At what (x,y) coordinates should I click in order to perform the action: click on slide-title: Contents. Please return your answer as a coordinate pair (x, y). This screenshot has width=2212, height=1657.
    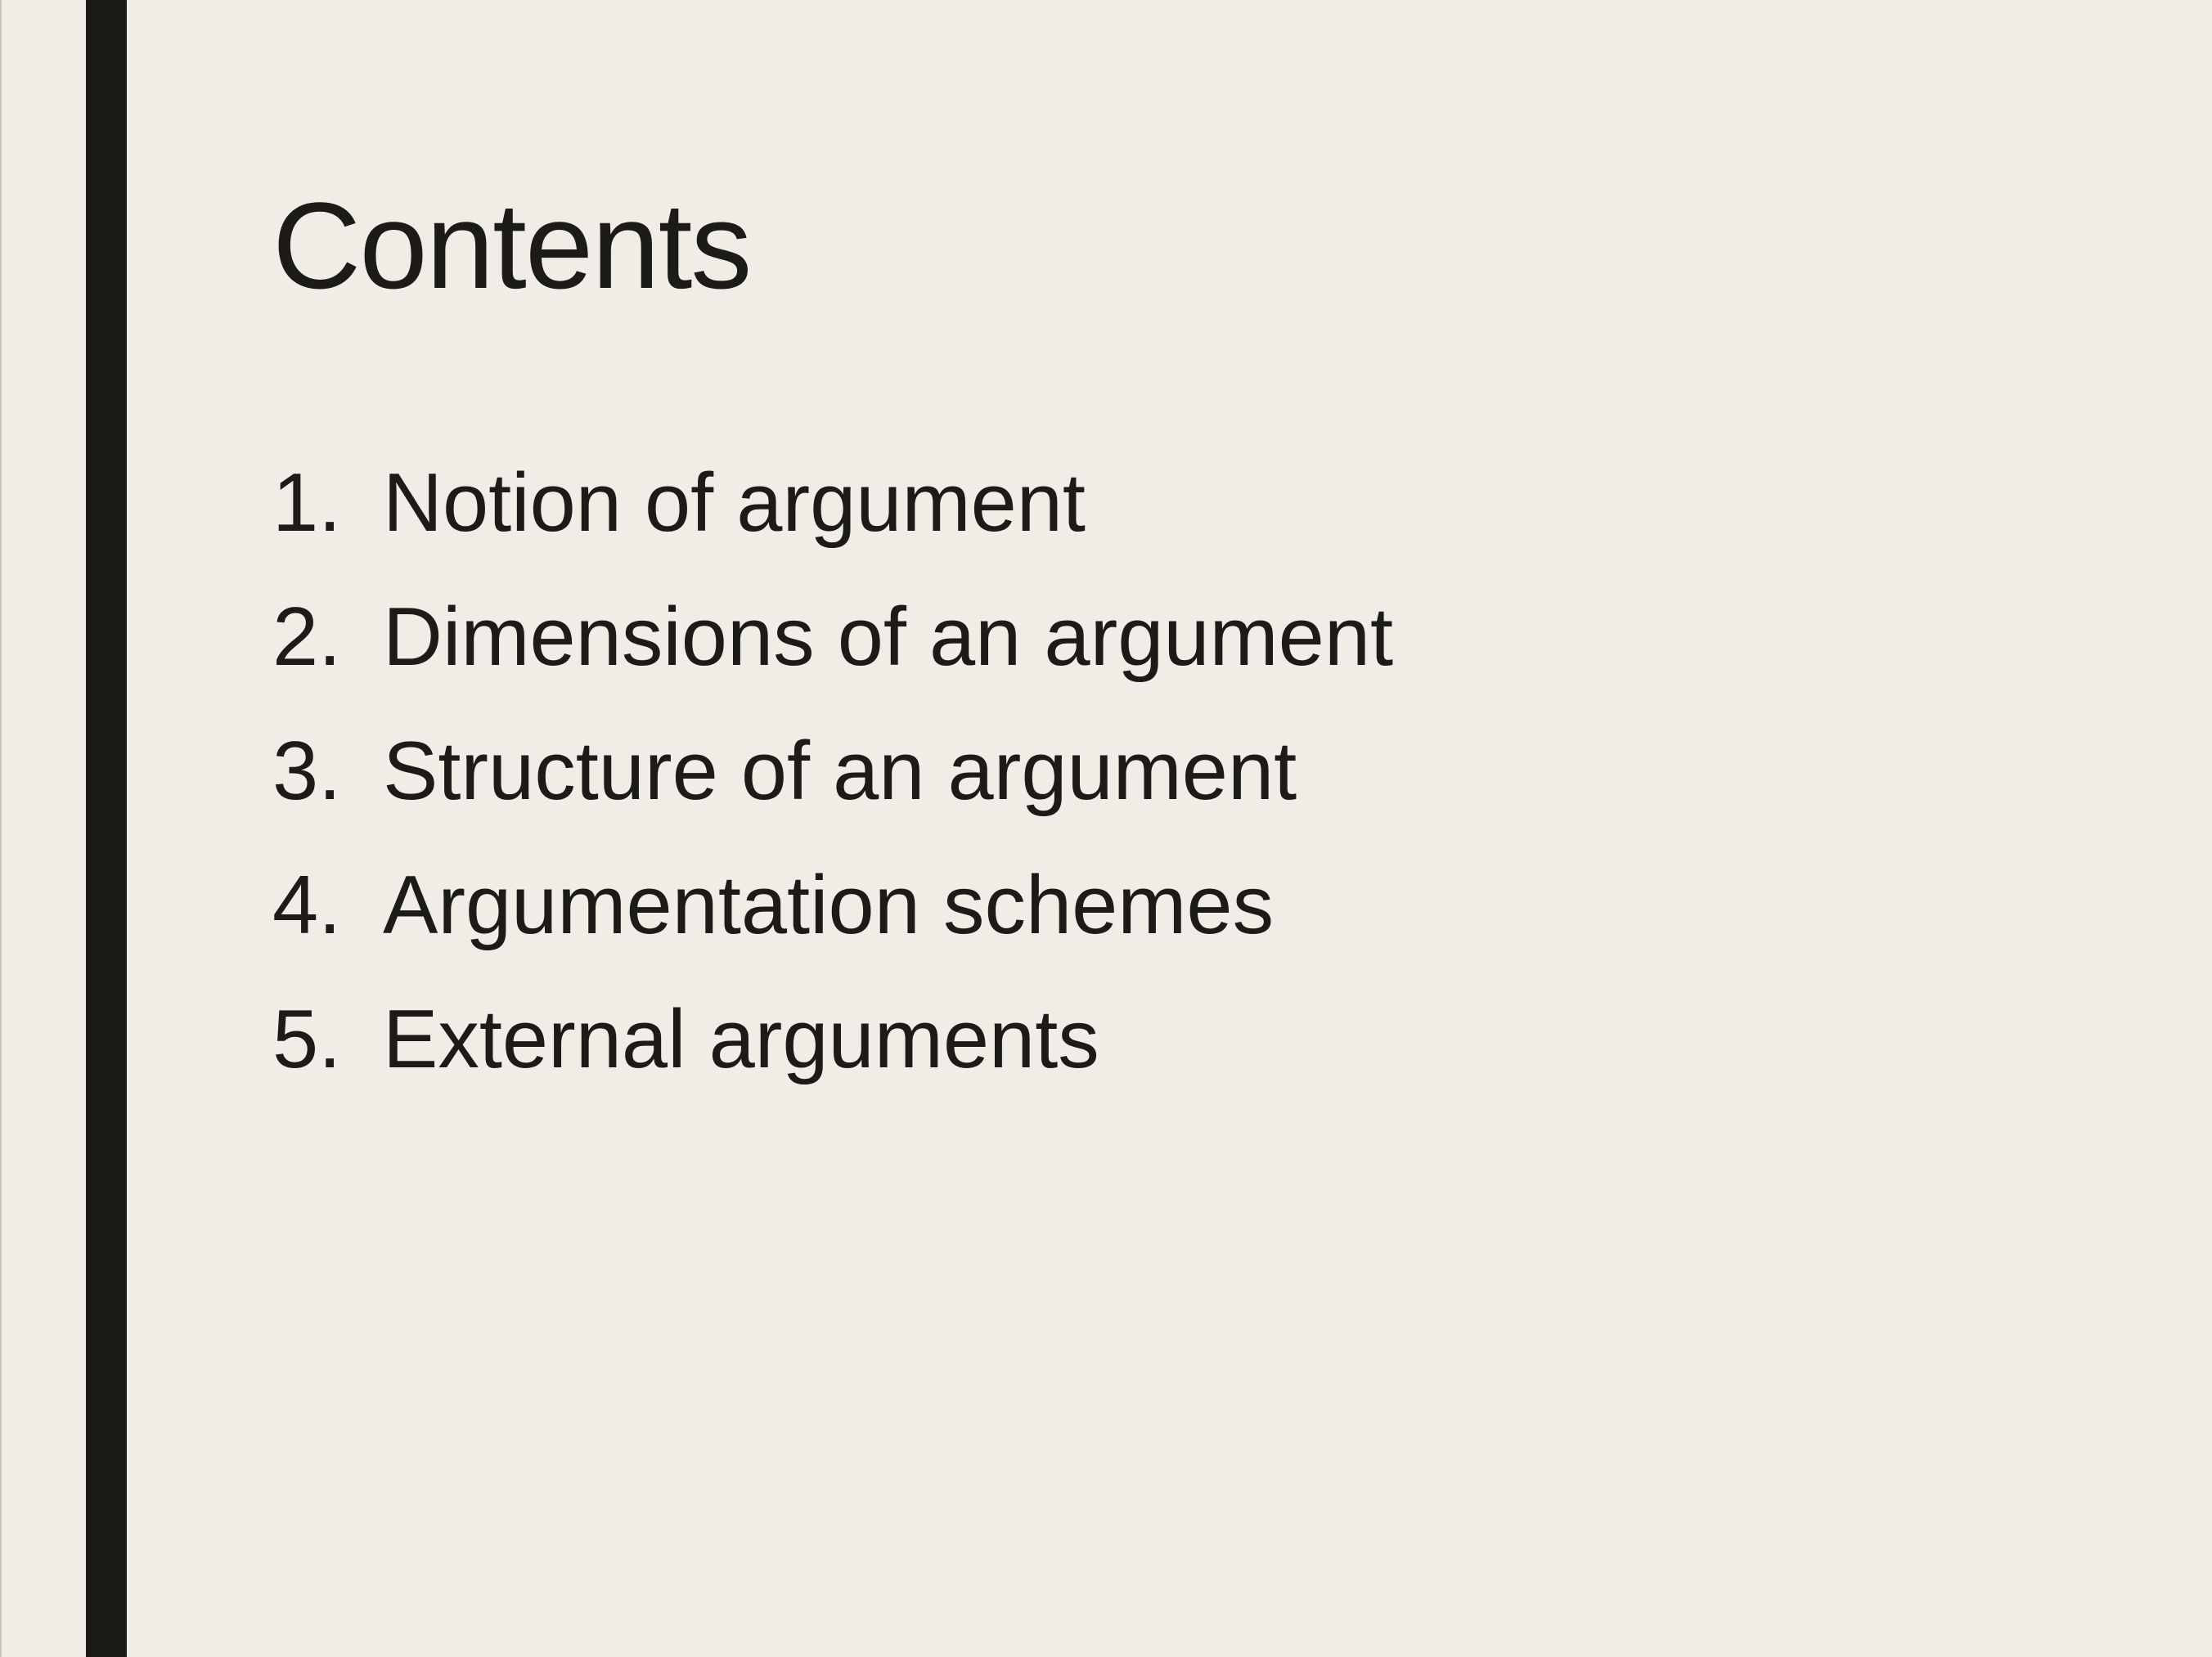
    Looking at the image, I should click on (512, 245).